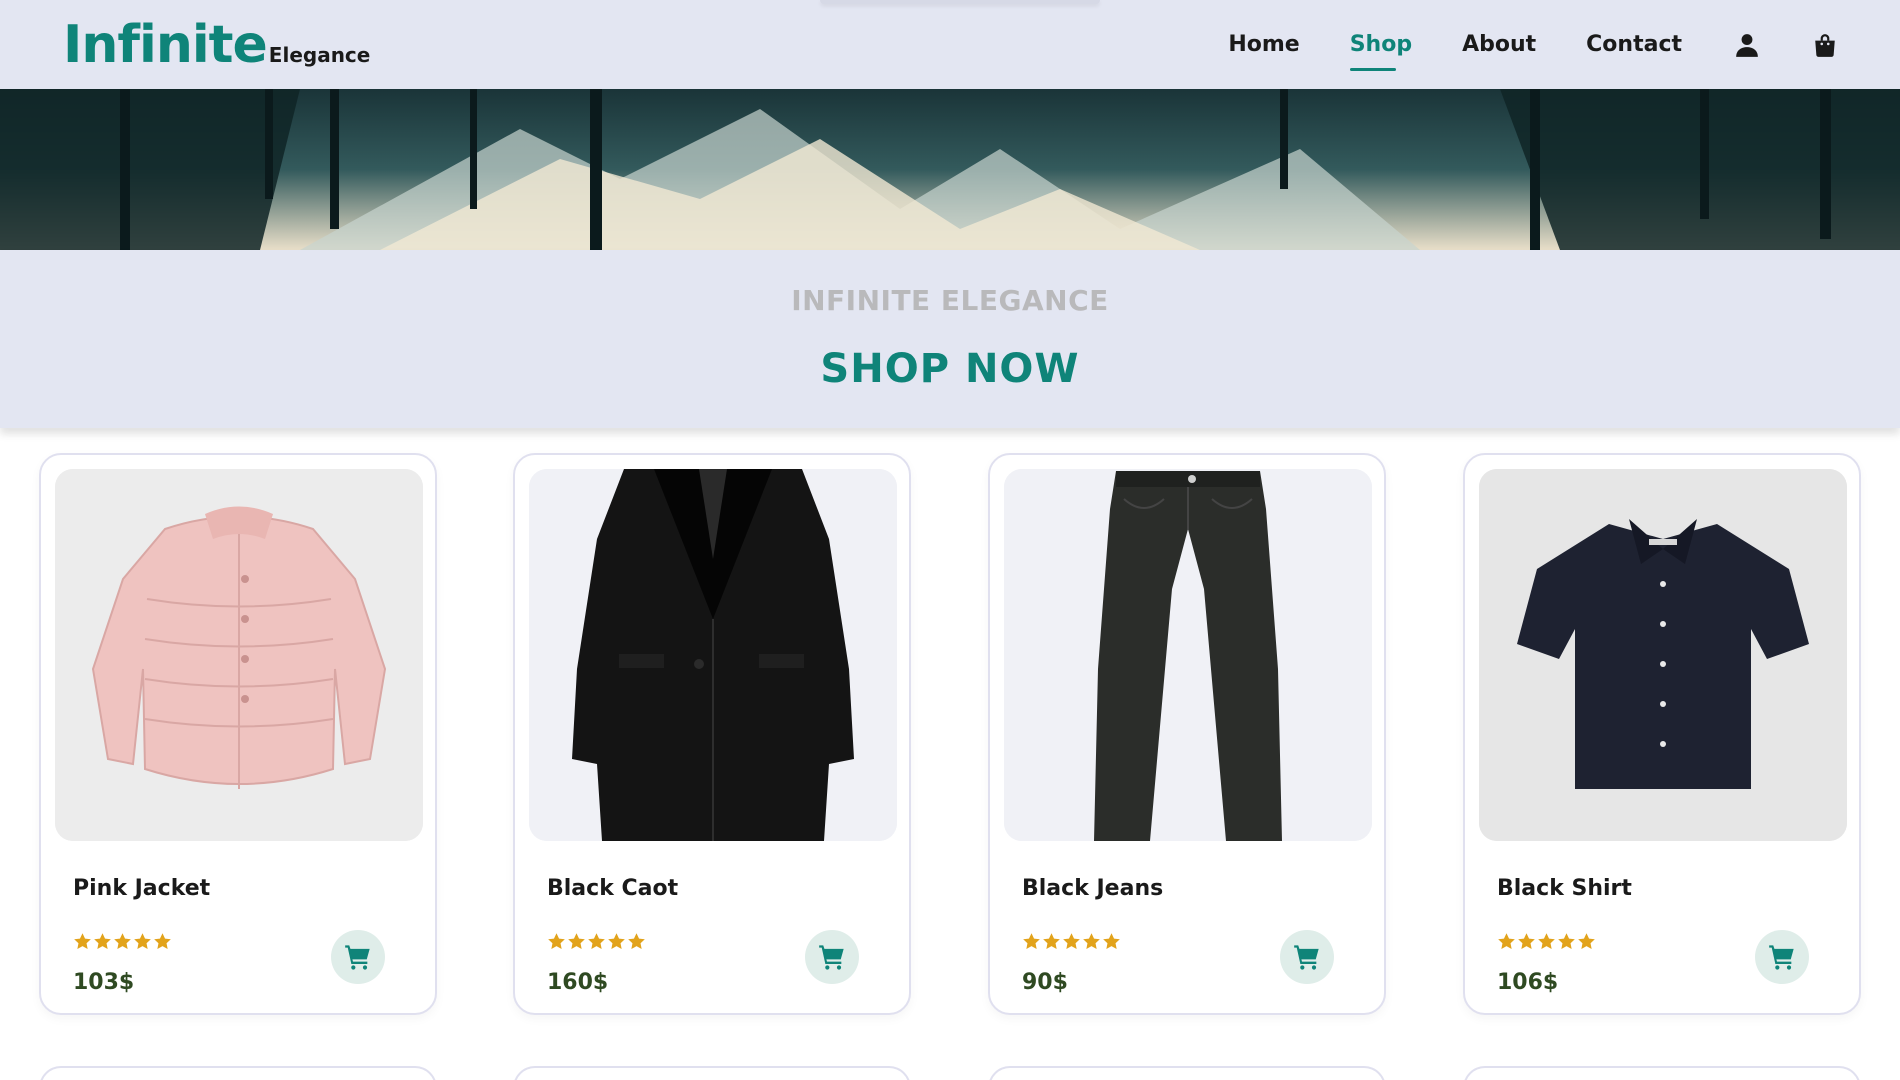  I want to click on product-name: Pink Jacket, so click(142, 888).